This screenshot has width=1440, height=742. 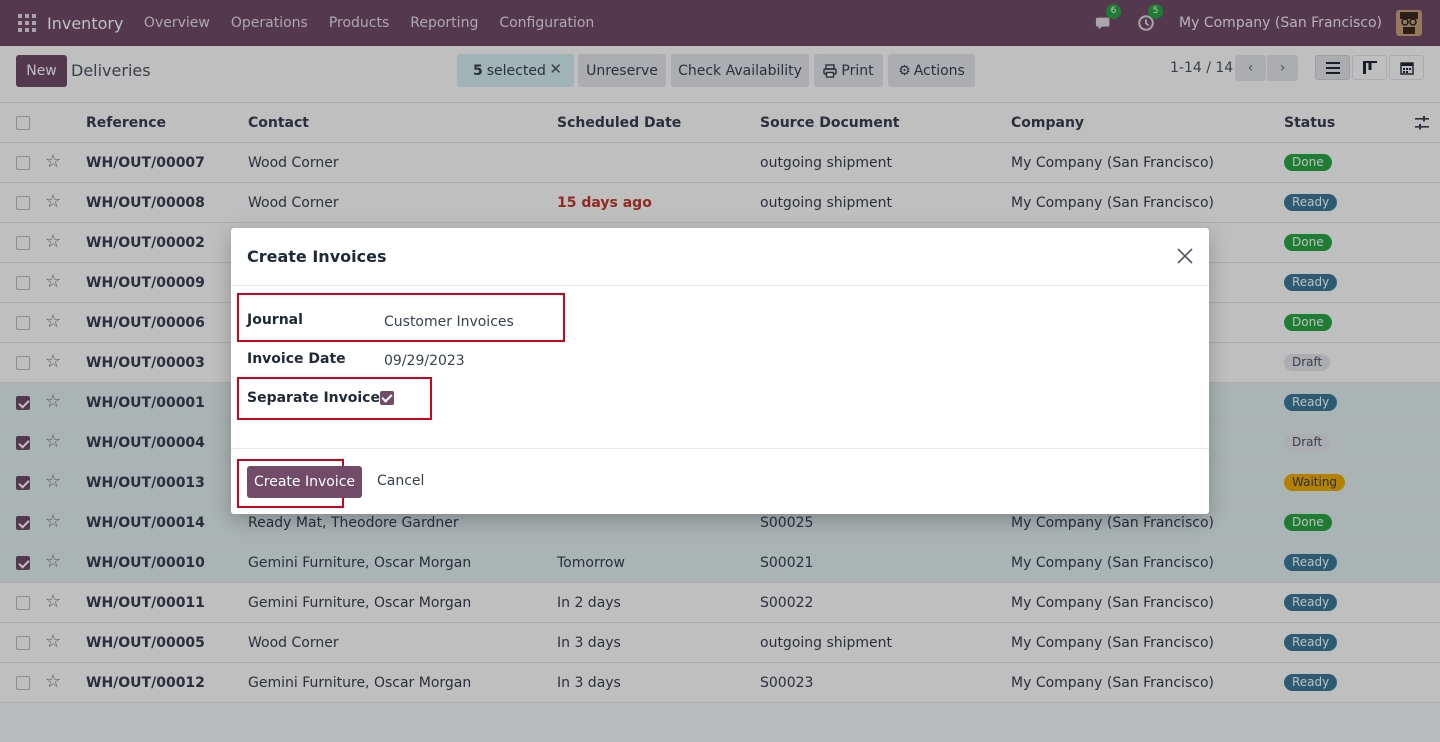 What do you see at coordinates (317, 256) in the screenshot?
I see `dialog-title: Create Invoices` at bounding box center [317, 256].